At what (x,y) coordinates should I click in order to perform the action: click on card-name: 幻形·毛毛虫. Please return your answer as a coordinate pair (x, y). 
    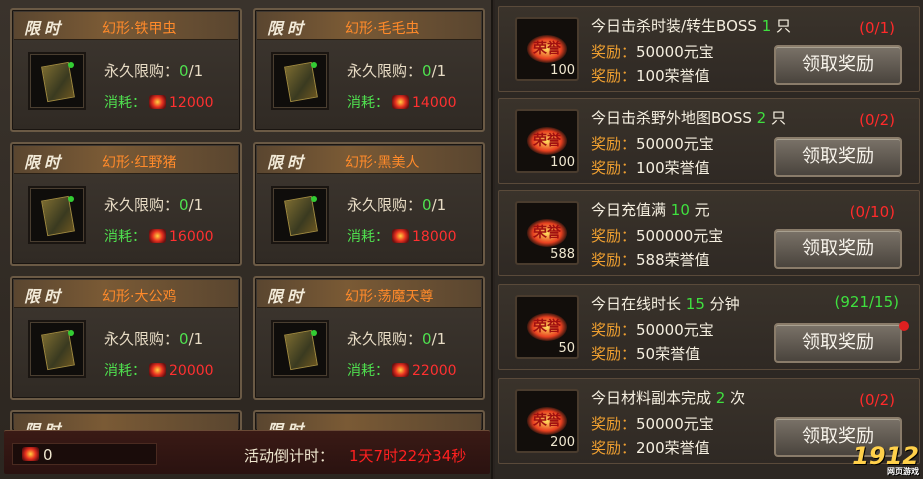
    Looking at the image, I should click on (382, 29).